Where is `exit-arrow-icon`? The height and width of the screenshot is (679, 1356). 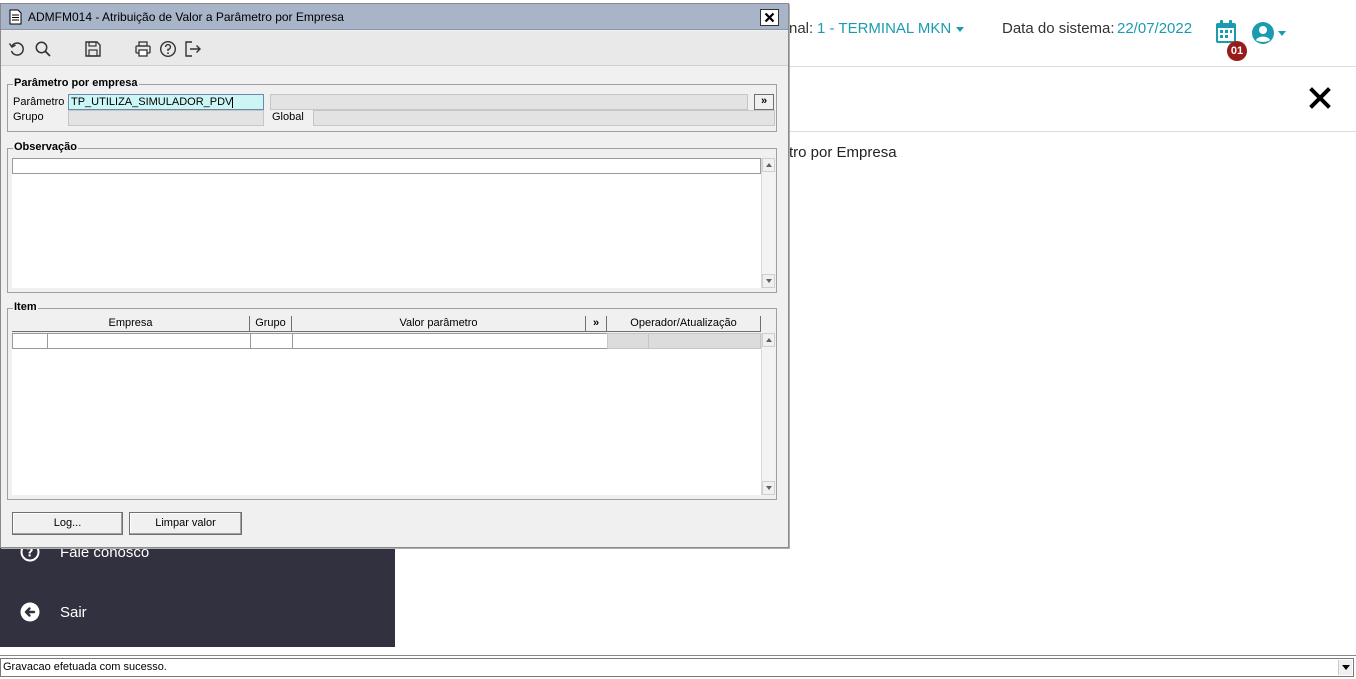
exit-arrow-icon is located at coordinates (30, 612).